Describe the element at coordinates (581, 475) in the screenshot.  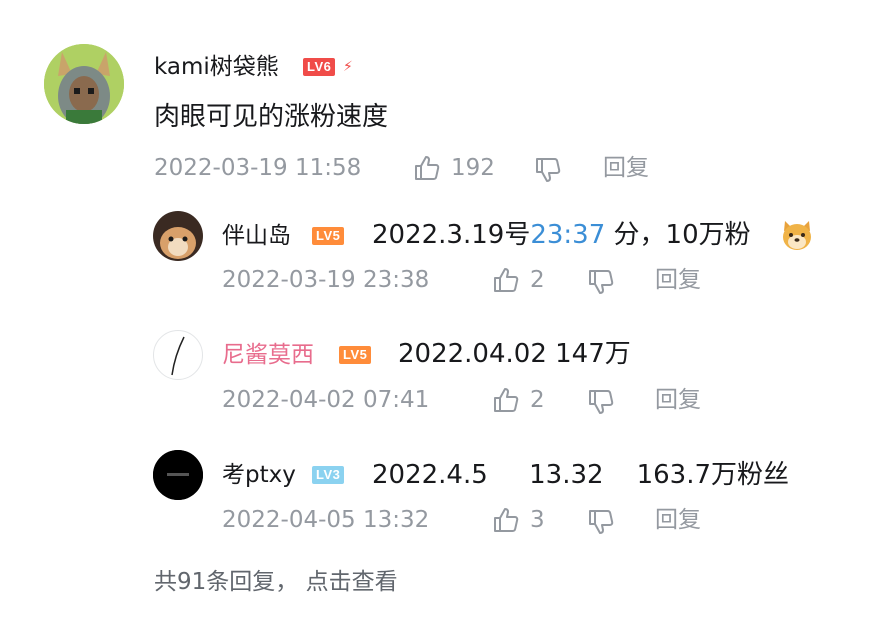
I see `reply-content: 2022.4.5 13.32 163.7万粉丝` at that location.